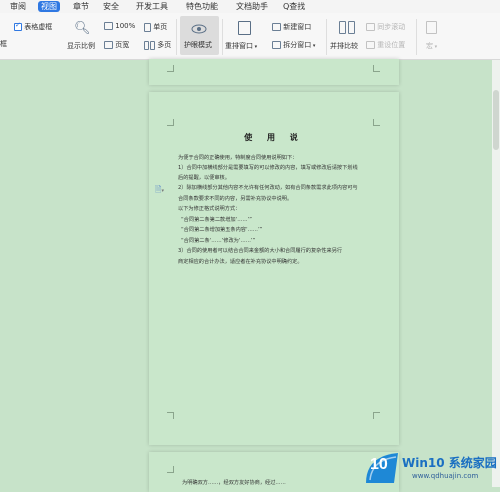  I want to click on single-page-label: 单页, so click(160, 27).